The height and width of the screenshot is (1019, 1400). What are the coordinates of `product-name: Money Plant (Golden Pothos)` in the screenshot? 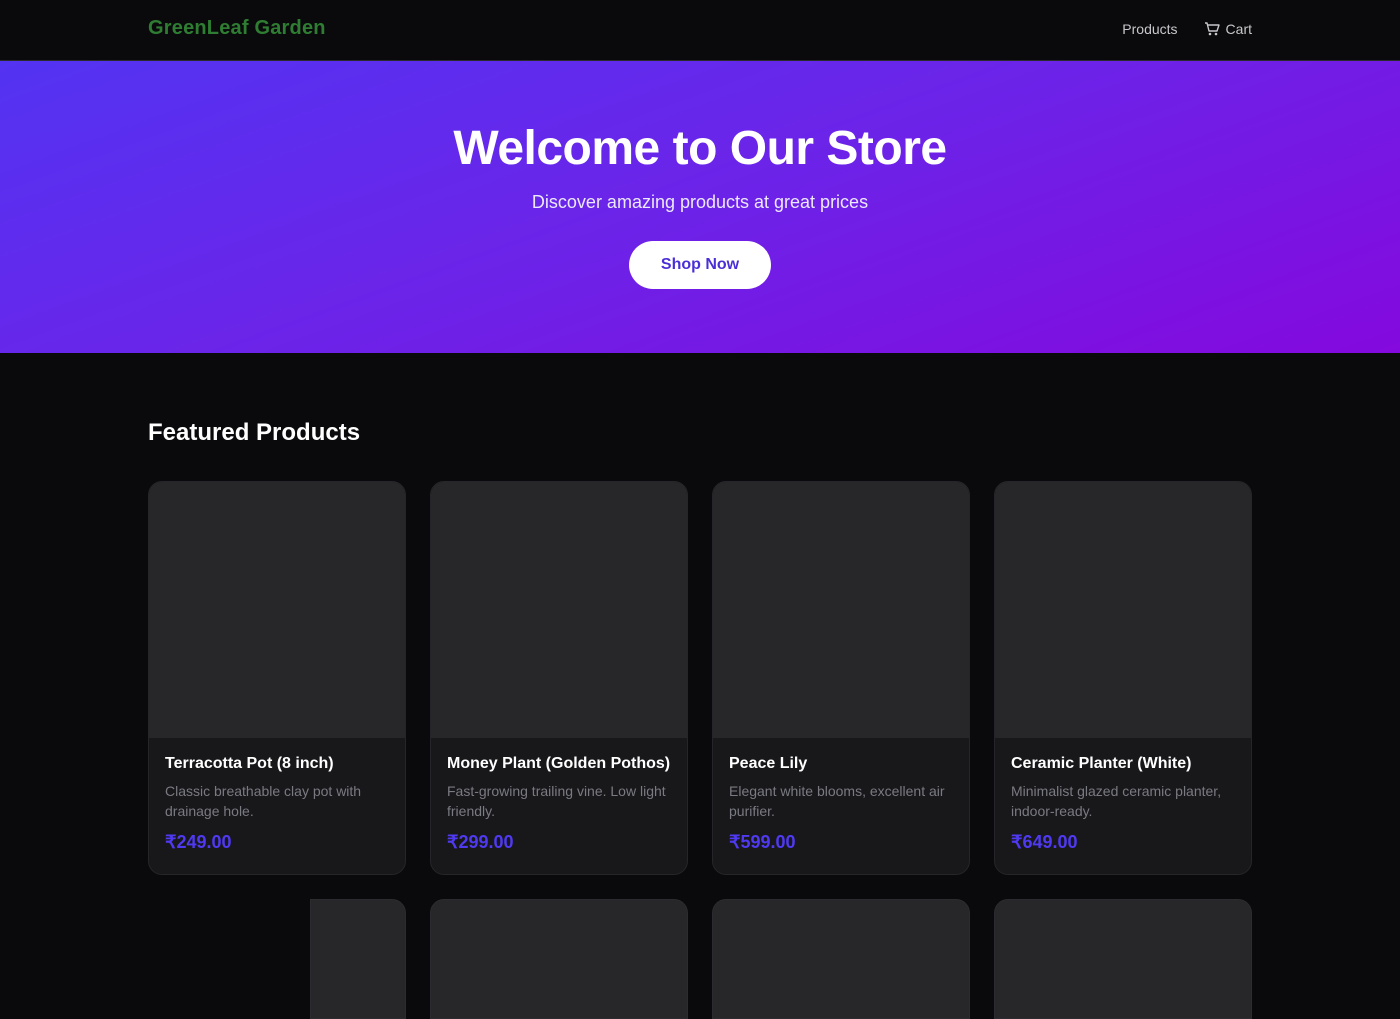 It's located at (559, 764).